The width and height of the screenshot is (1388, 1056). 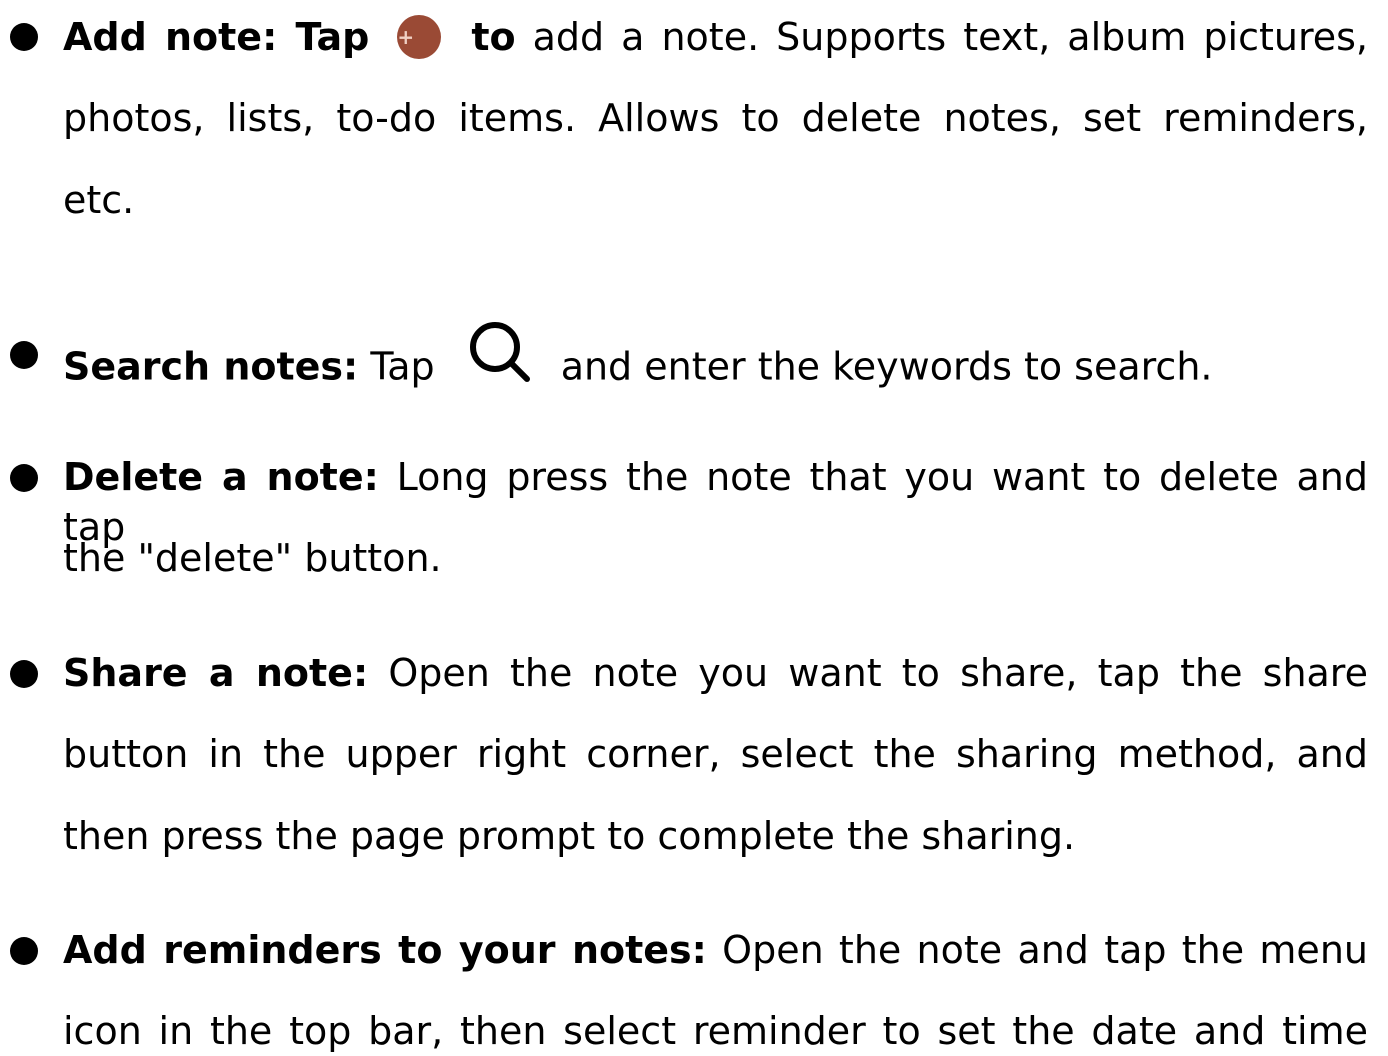 What do you see at coordinates (402, 366) in the screenshot?
I see `search-notes-text-before: Tap` at bounding box center [402, 366].